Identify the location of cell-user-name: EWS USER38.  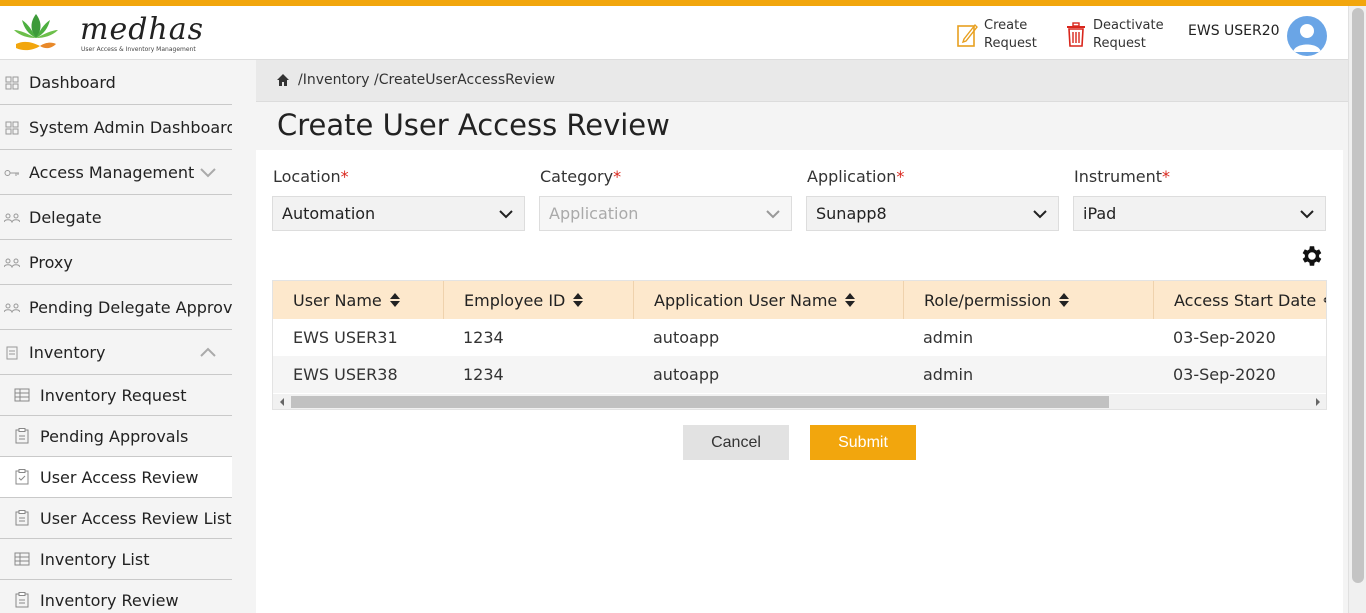
(345, 374).